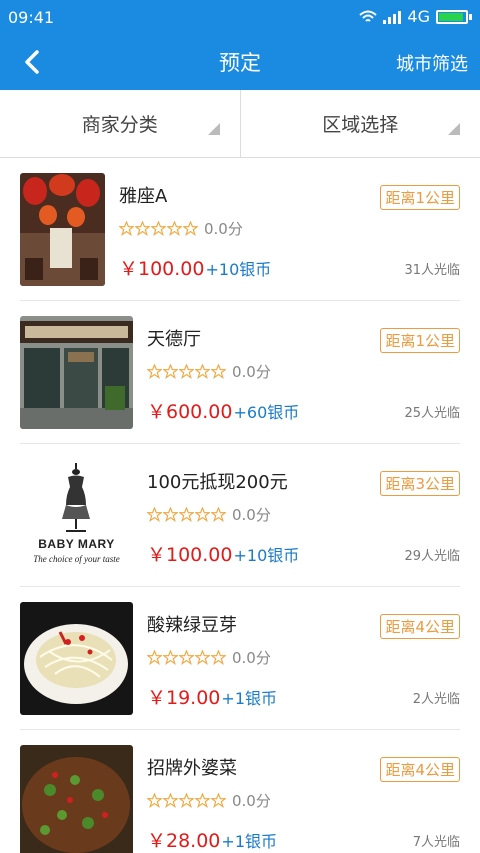 This screenshot has height=853, width=480. What do you see at coordinates (76, 658) in the screenshot?
I see `thumbnail-sprouts` at bounding box center [76, 658].